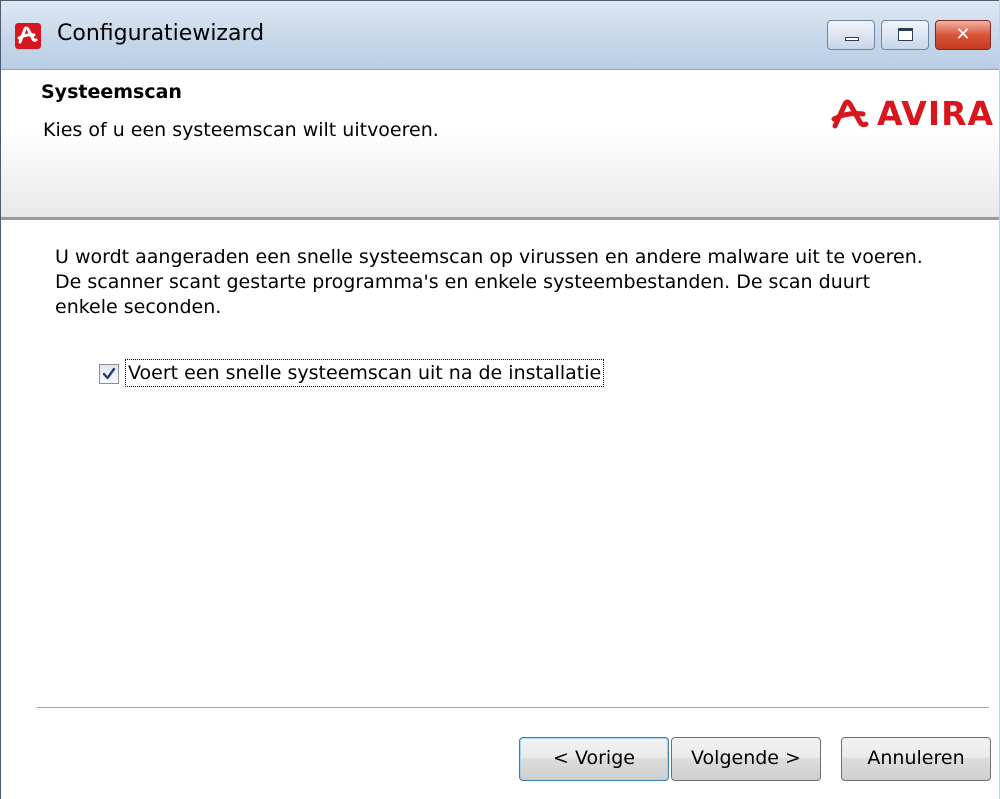  I want to click on header-divider, so click(500, 218).